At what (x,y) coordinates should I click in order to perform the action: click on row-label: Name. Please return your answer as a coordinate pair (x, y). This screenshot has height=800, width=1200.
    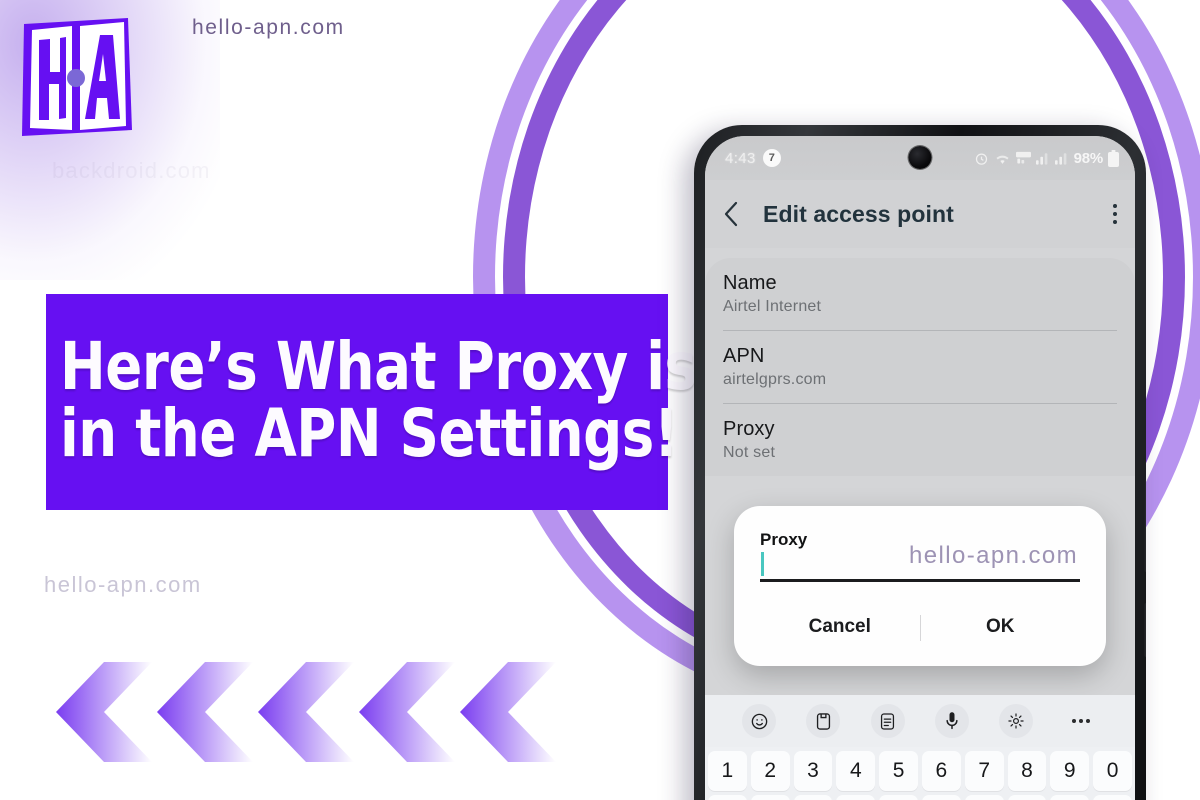
    Looking at the image, I should click on (750, 283).